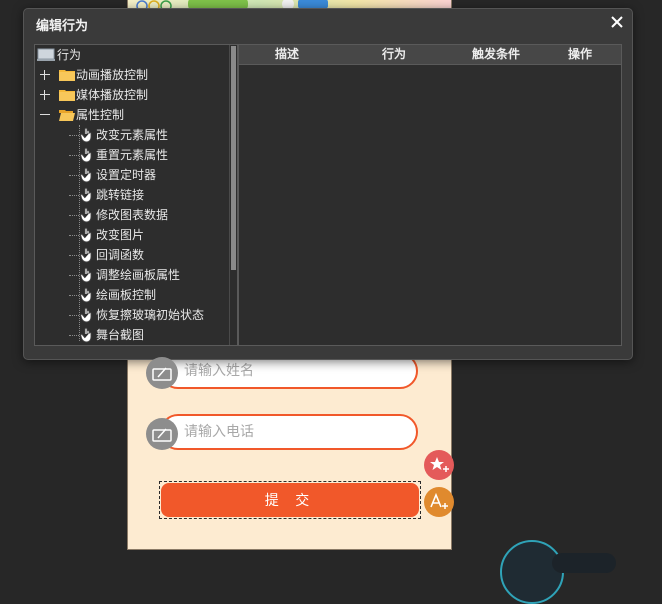 This screenshot has width=662, height=604. Describe the element at coordinates (532, 572) in the screenshot. I see `zoom-dial` at that location.